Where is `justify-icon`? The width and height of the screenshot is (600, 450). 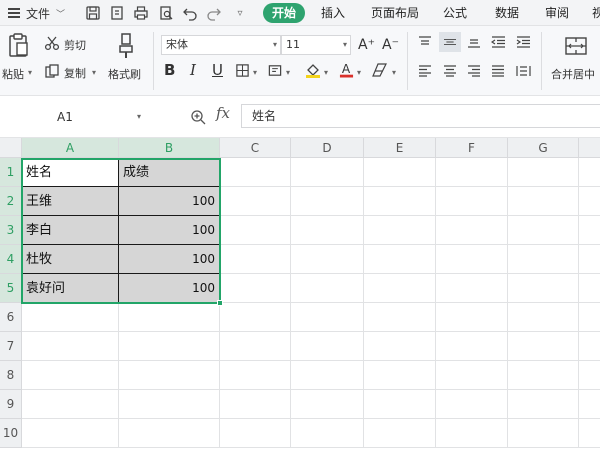
justify-icon is located at coordinates (498, 71).